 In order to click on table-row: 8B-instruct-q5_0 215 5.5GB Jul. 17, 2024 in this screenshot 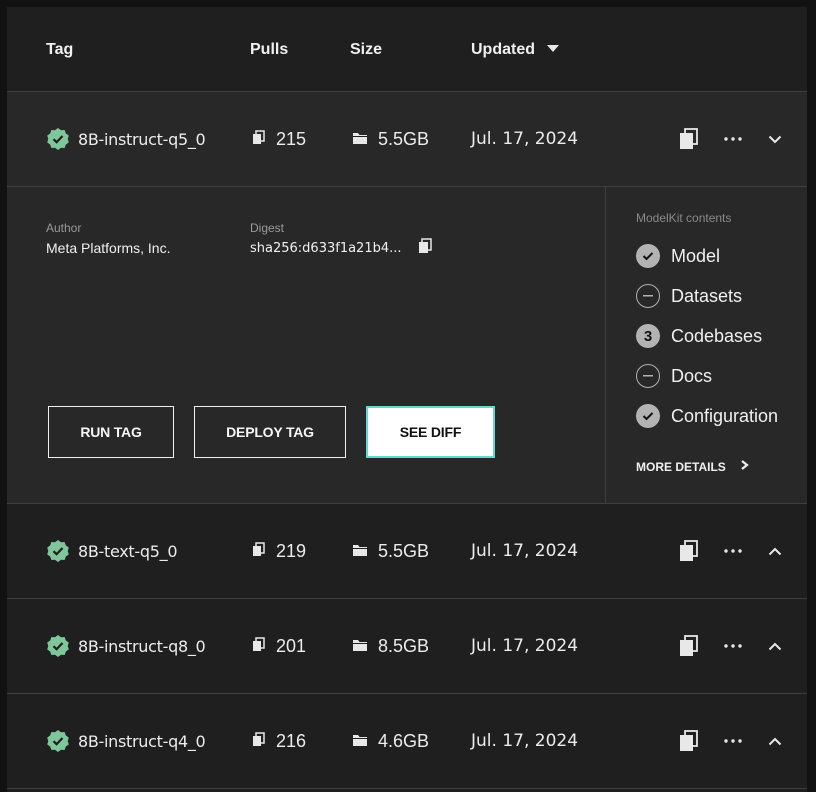, I will do `click(407, 139)`.